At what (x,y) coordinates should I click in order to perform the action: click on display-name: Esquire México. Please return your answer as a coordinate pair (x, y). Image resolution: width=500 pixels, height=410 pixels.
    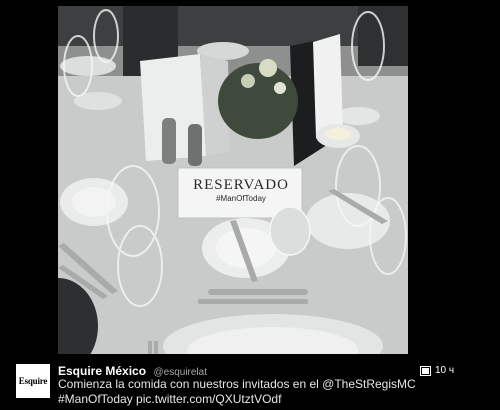
    Looking at the image, I should click on (102, 371).